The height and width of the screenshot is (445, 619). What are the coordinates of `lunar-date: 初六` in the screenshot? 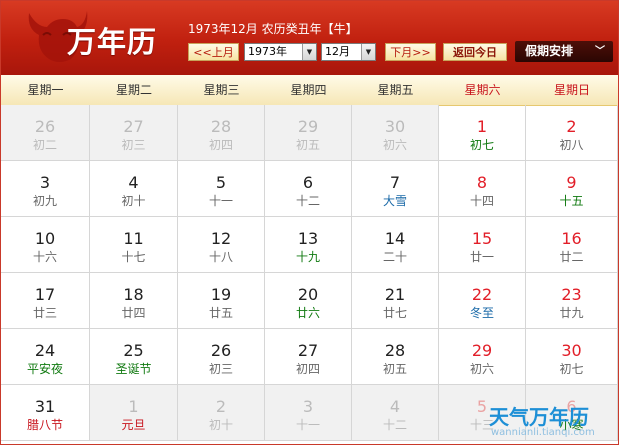 It's located at (394, 145).